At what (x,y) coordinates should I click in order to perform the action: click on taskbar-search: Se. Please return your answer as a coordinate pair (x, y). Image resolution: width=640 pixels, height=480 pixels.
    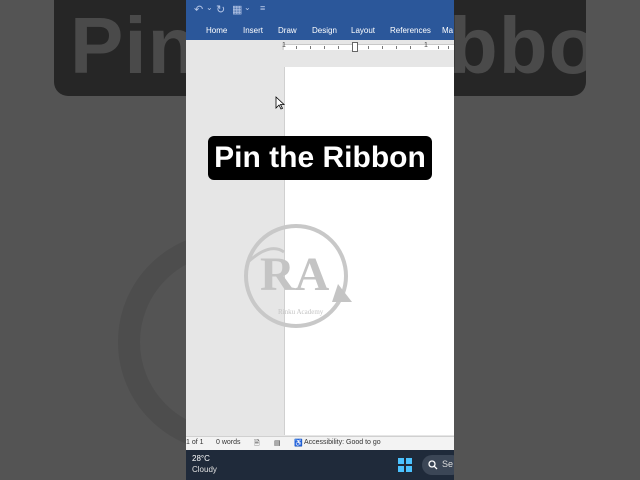
    Looking at the image, I should click on (438, 465).